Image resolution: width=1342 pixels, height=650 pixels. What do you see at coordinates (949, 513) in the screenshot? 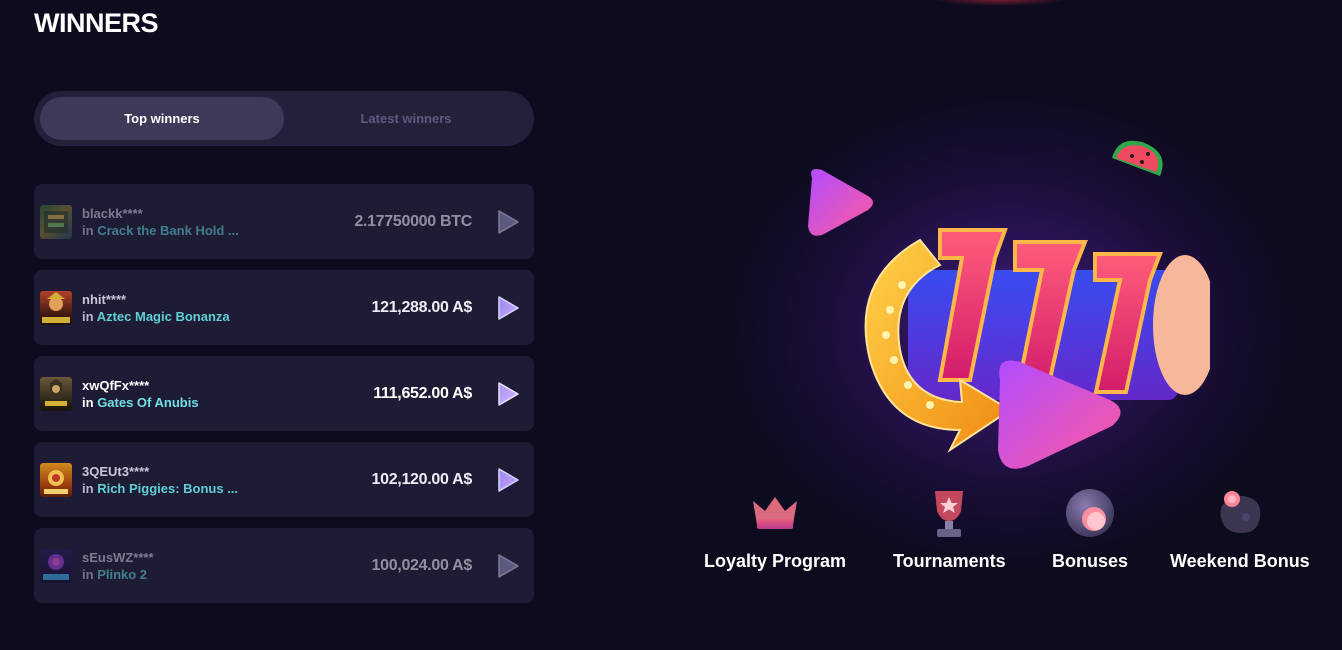
I see `trophy-icon` at bounding box center [949, 513].